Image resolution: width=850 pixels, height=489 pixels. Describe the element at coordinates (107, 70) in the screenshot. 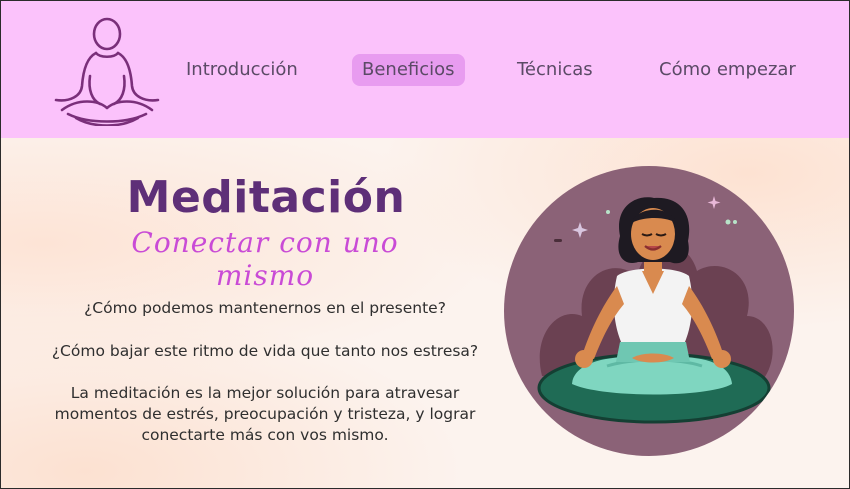

I see `meditation-logo-icon` at that location.